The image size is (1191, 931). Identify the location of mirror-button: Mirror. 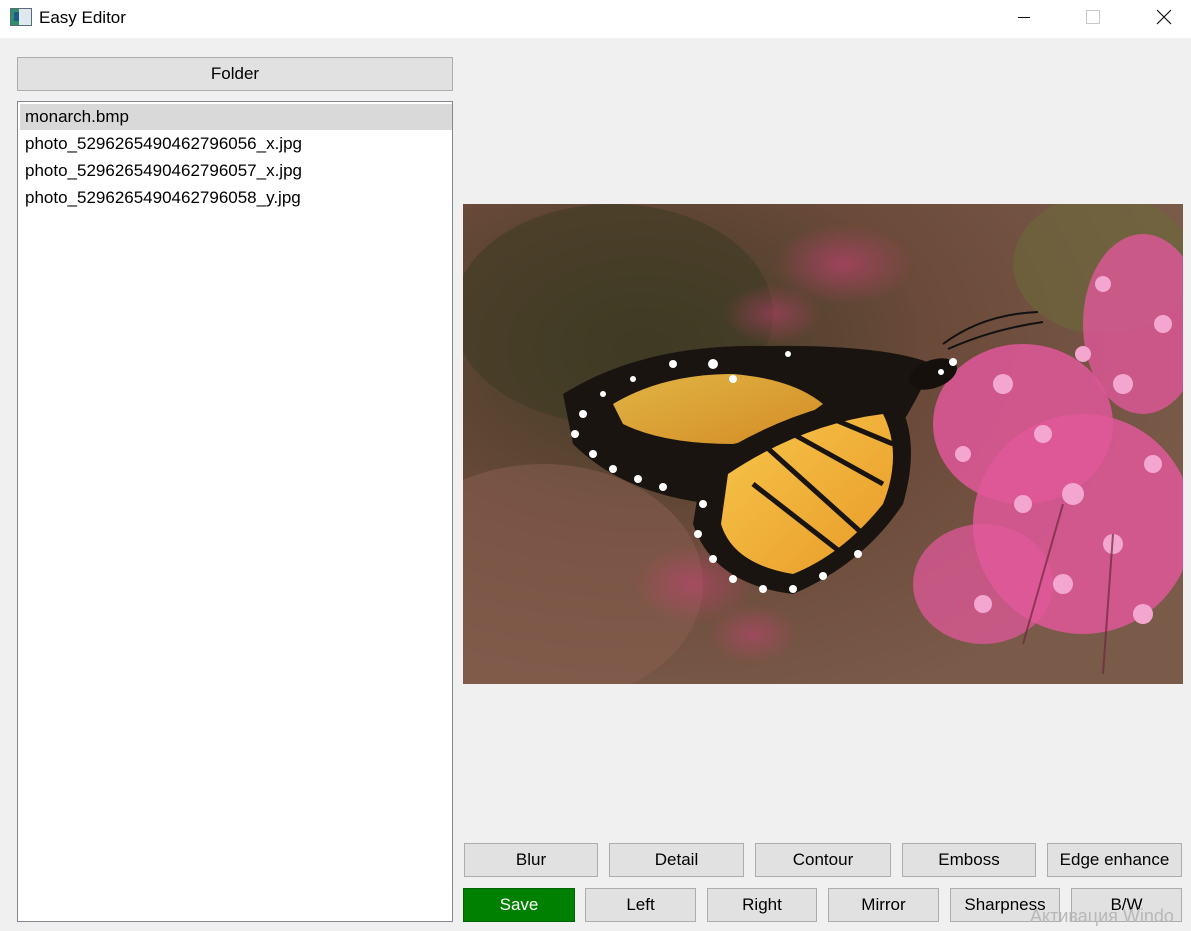
(883, 905).